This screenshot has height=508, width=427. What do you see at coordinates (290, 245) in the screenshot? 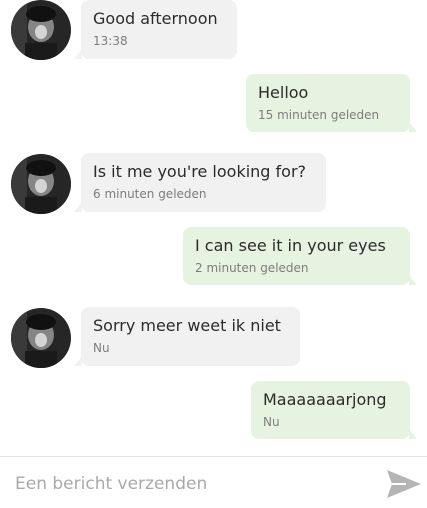
I see `message-text: I can see it in your eyes` at bounding box center [290, 245].